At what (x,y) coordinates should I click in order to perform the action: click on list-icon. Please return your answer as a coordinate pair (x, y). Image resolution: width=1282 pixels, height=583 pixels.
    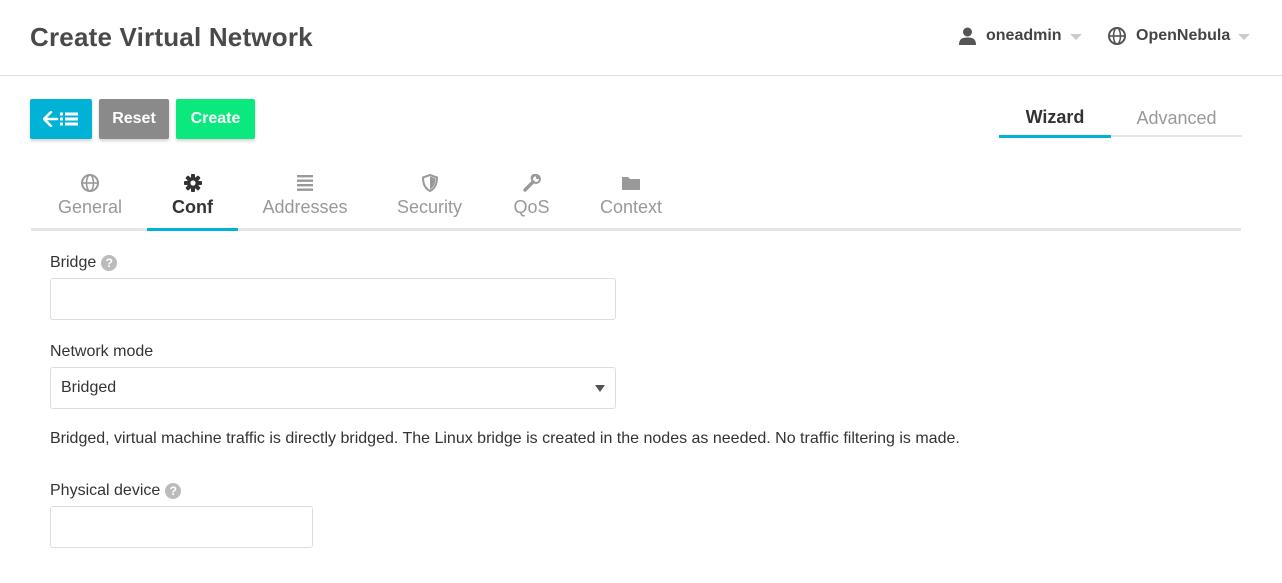
    Looking at the image, I should click on (305, 183).